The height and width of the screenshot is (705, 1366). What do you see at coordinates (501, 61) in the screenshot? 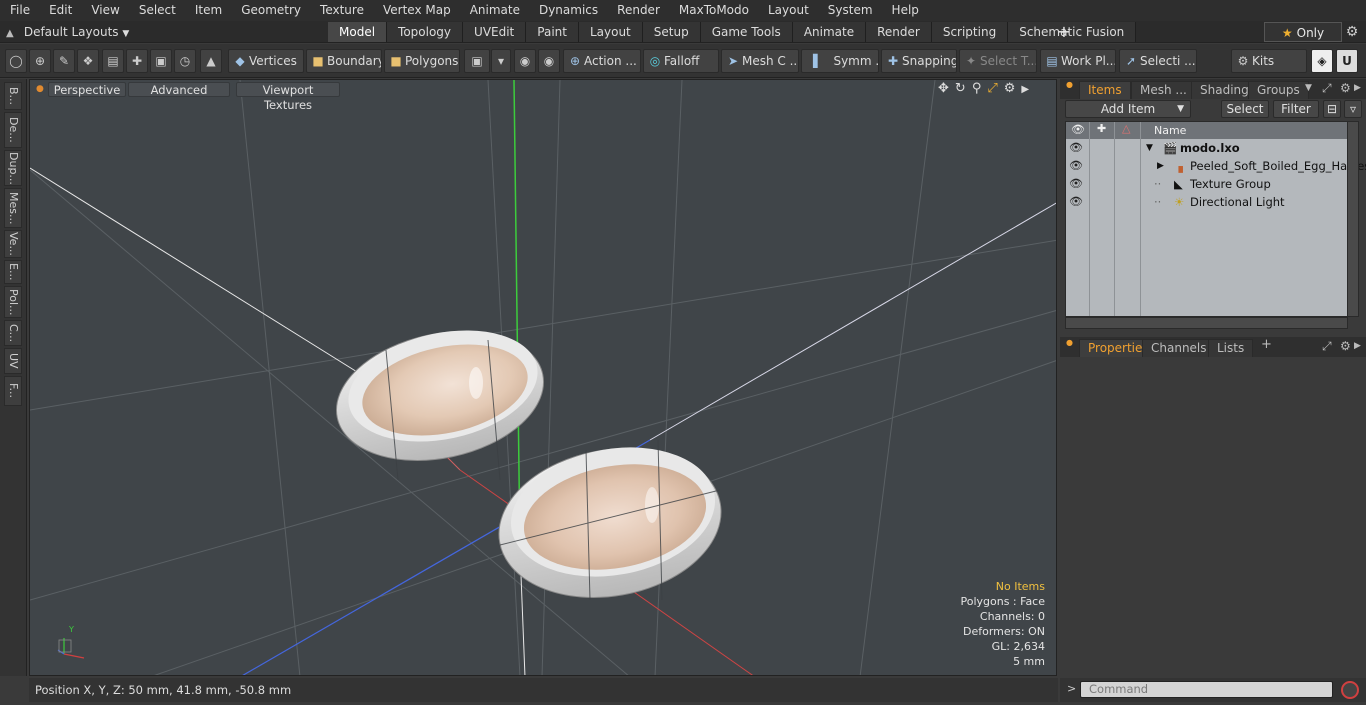
I see `chevron-down-icon: ▾` at bounding box center [501, 61].